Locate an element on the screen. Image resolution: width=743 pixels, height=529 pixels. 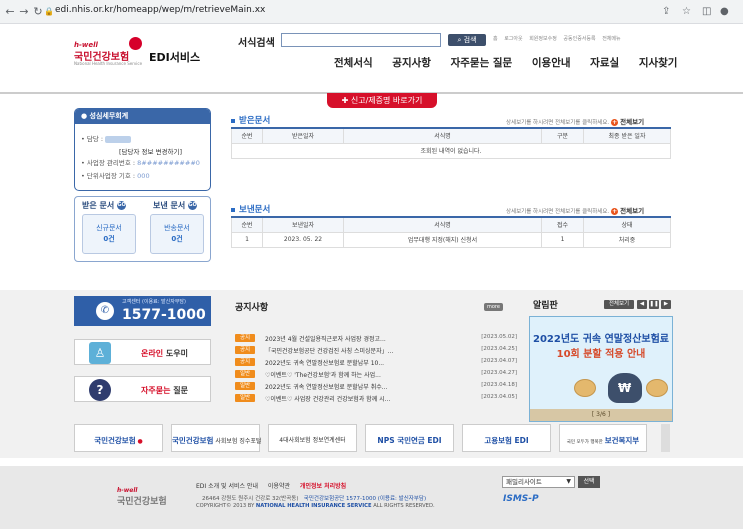
profile-icon: ● is located at coordinates (724, 12).